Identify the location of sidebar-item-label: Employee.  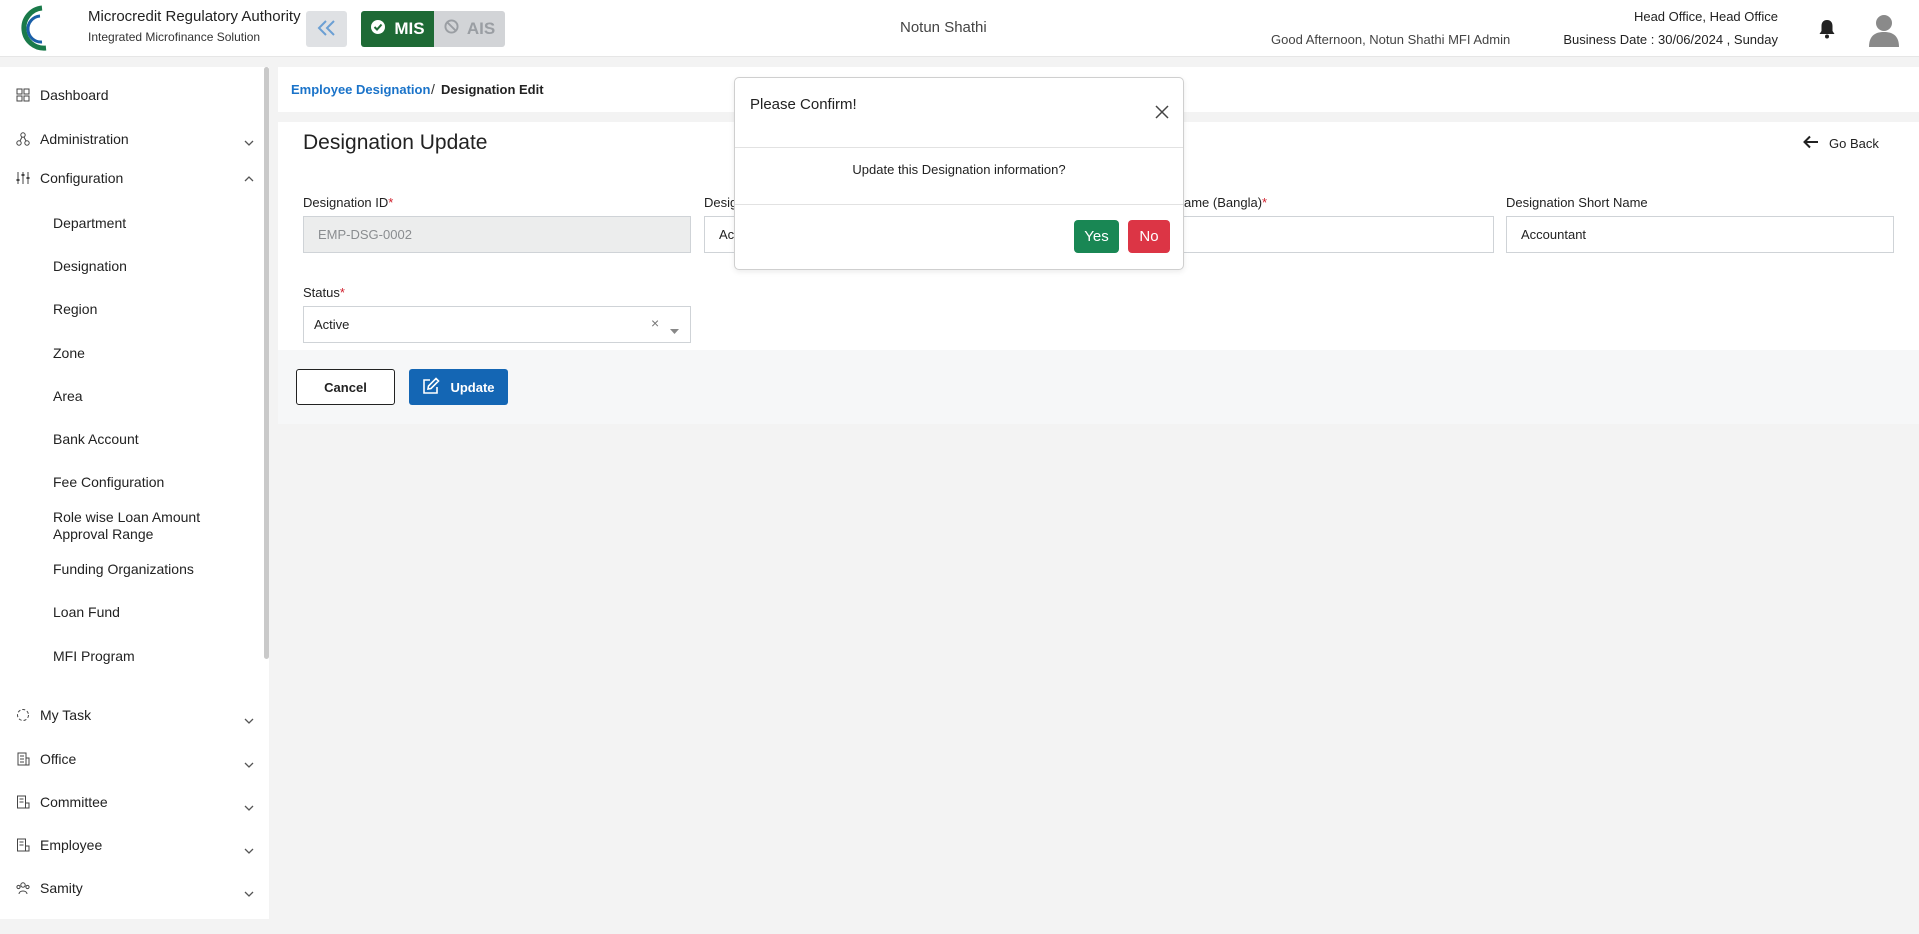
(71, 845).